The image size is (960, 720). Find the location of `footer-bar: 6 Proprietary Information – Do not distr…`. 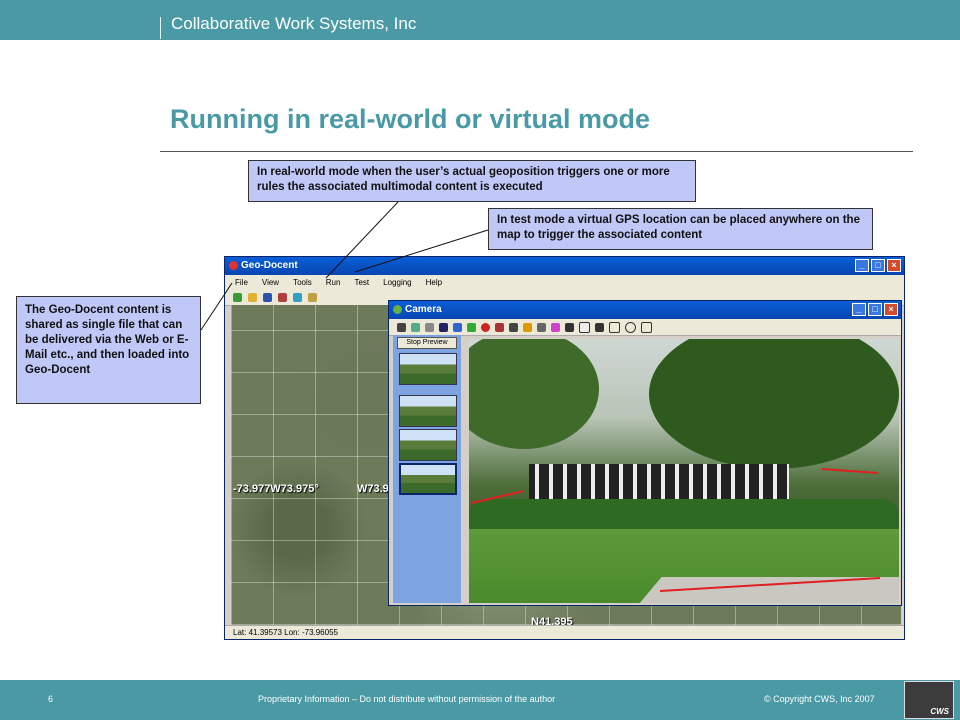

footer-bar: 6 Proprietary Information – Do not distr… is located at coordinates (480, 700).